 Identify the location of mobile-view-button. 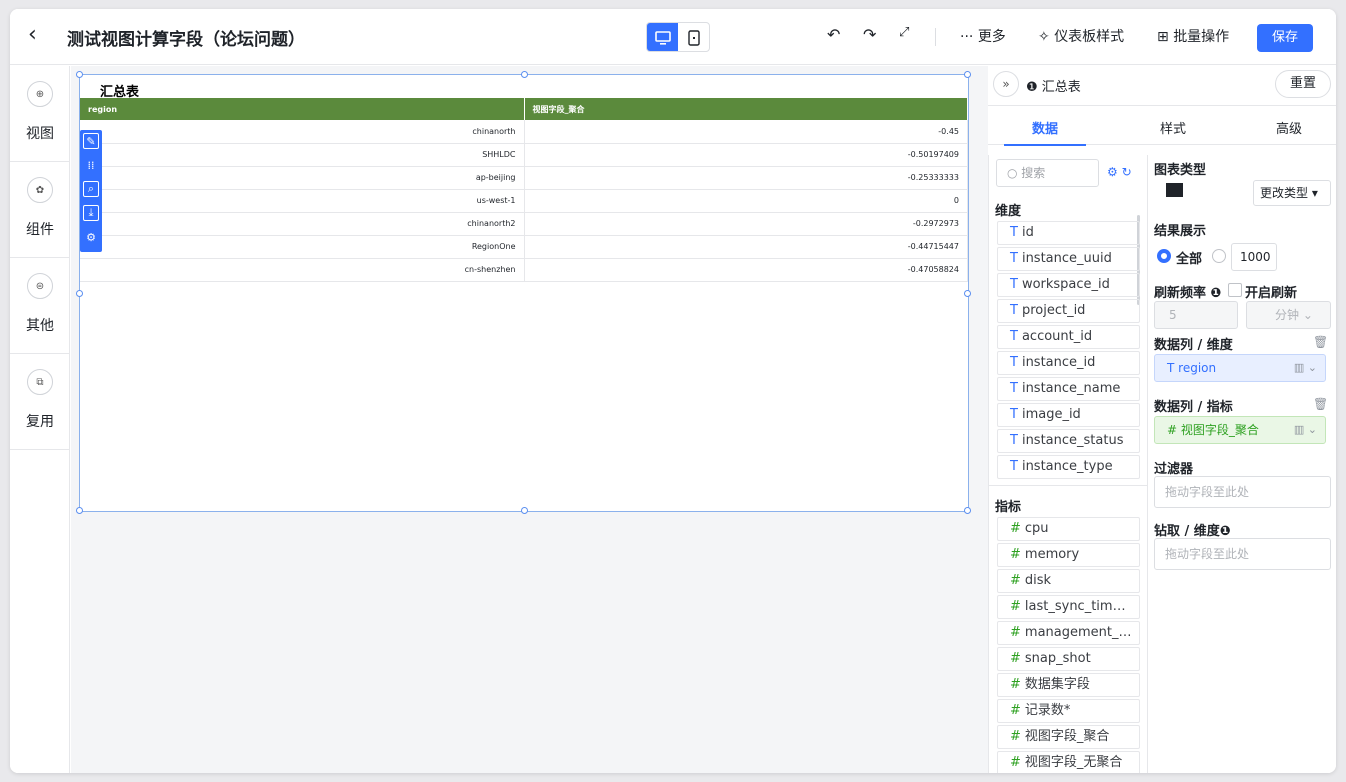
(693, 37).